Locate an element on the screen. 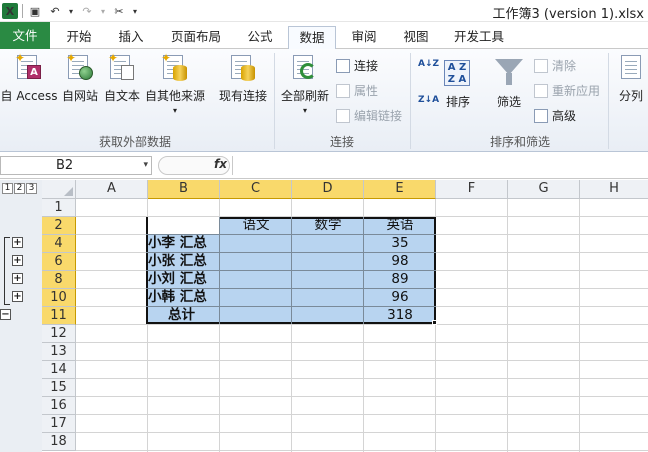 The width and height of the screenshot is (648, 452). collapse-button: − is located at coordinates (5, 314).